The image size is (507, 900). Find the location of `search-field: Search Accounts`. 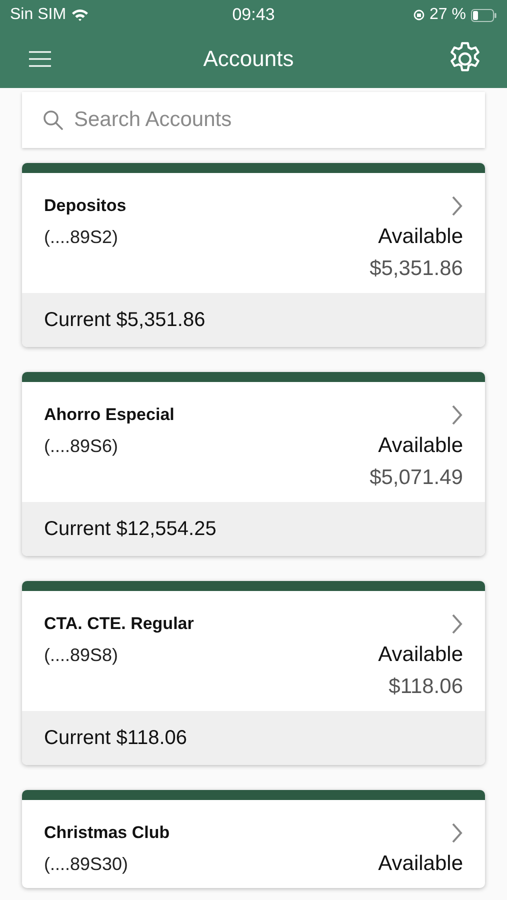

search-field: Search Accounts is located at coordinates (253, 120).